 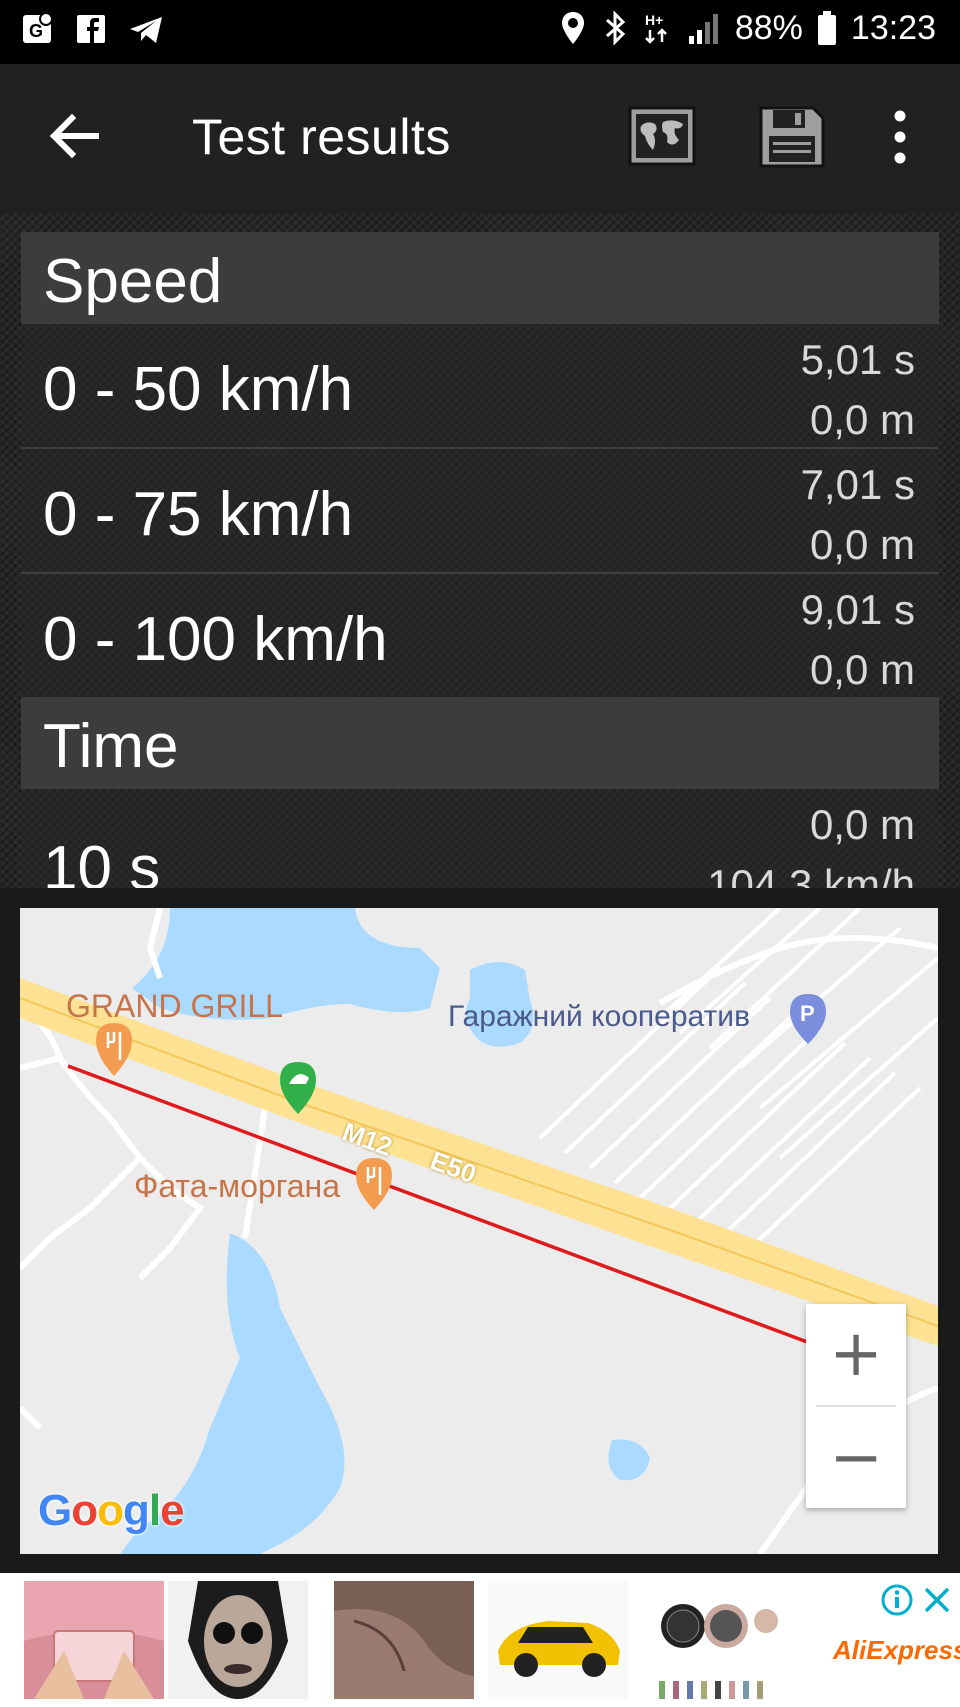 What do you see at coordinates (826, 28) in the screenshot?
I see `battery-icon` at bounding box center [826, 28].